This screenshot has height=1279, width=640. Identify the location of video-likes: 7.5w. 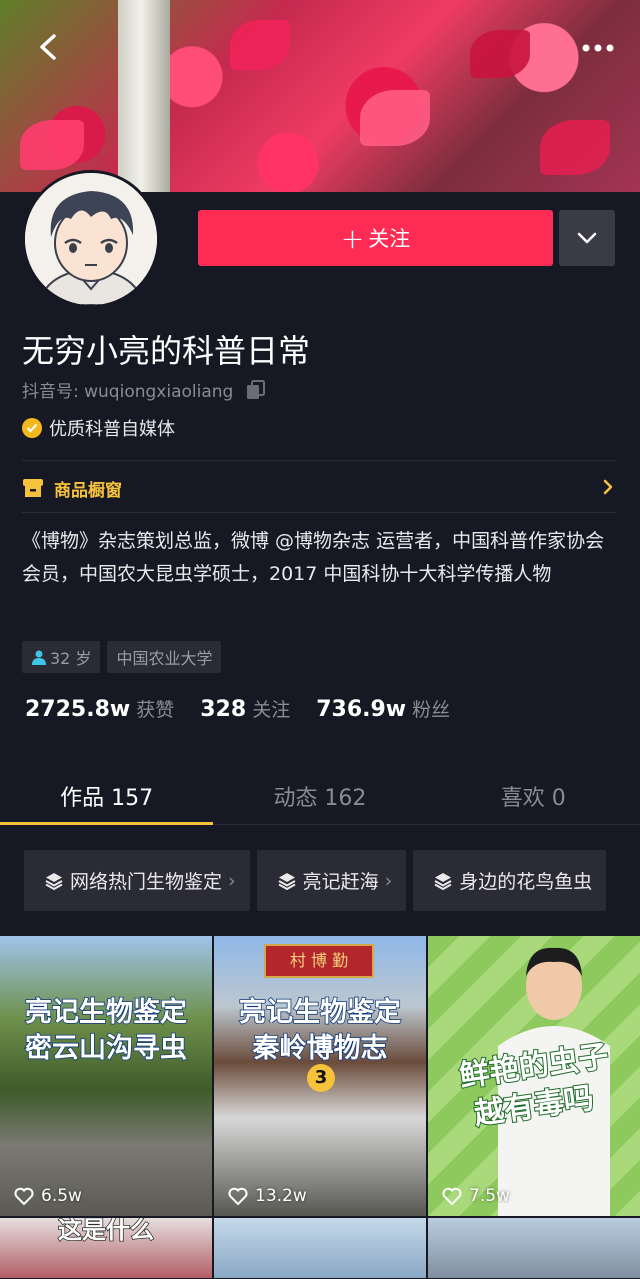
(476, 1196).